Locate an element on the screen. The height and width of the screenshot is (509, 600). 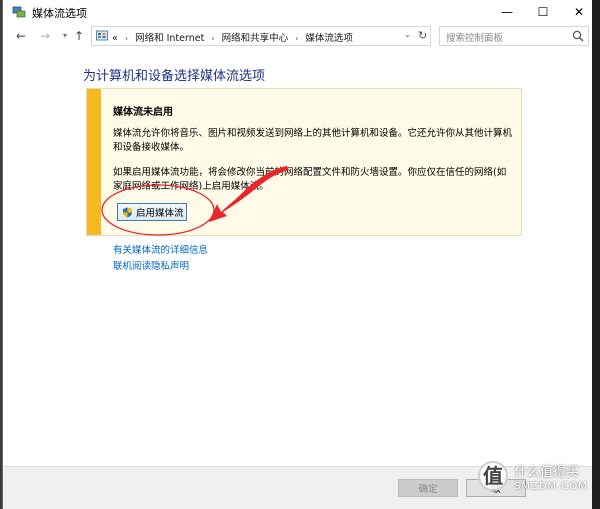
breadcrumb-overflow: « is located at coordinates (115, 38).